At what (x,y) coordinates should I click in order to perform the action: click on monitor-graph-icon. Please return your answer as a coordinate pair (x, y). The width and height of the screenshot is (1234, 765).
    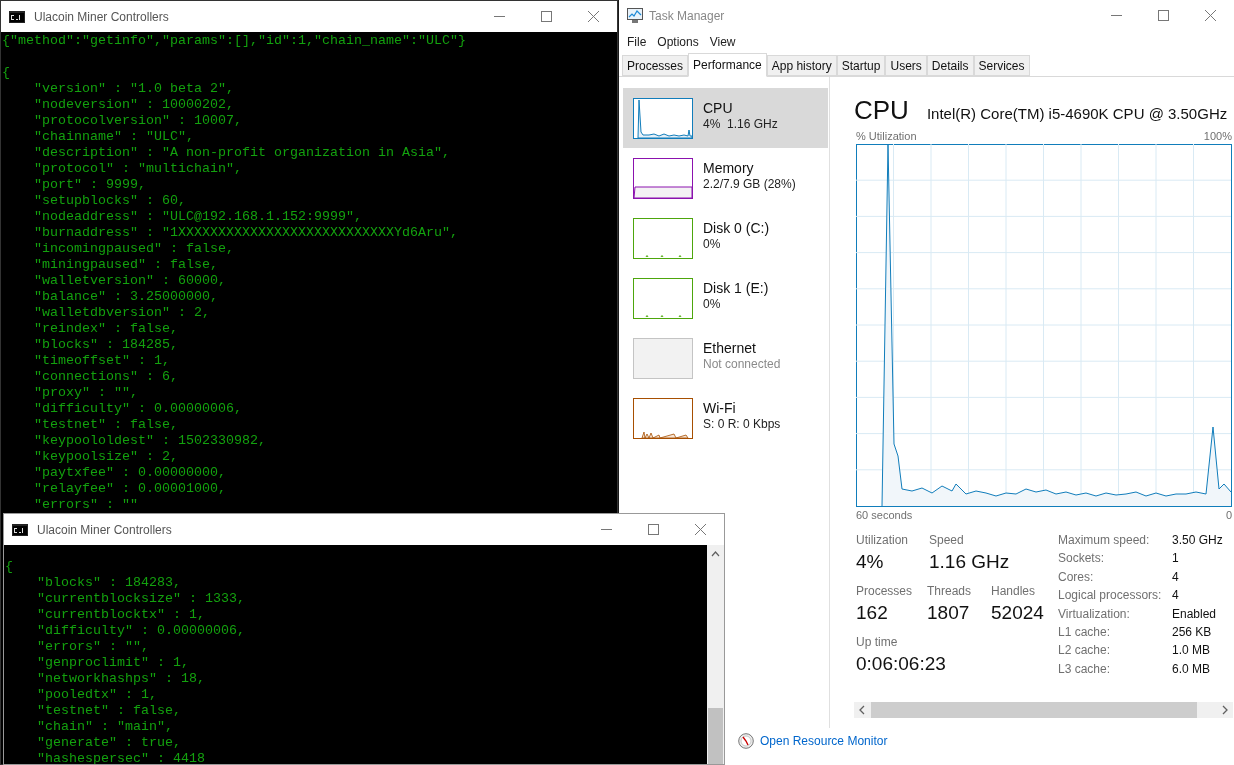
    Looking at the image, I should click on (635, 15).